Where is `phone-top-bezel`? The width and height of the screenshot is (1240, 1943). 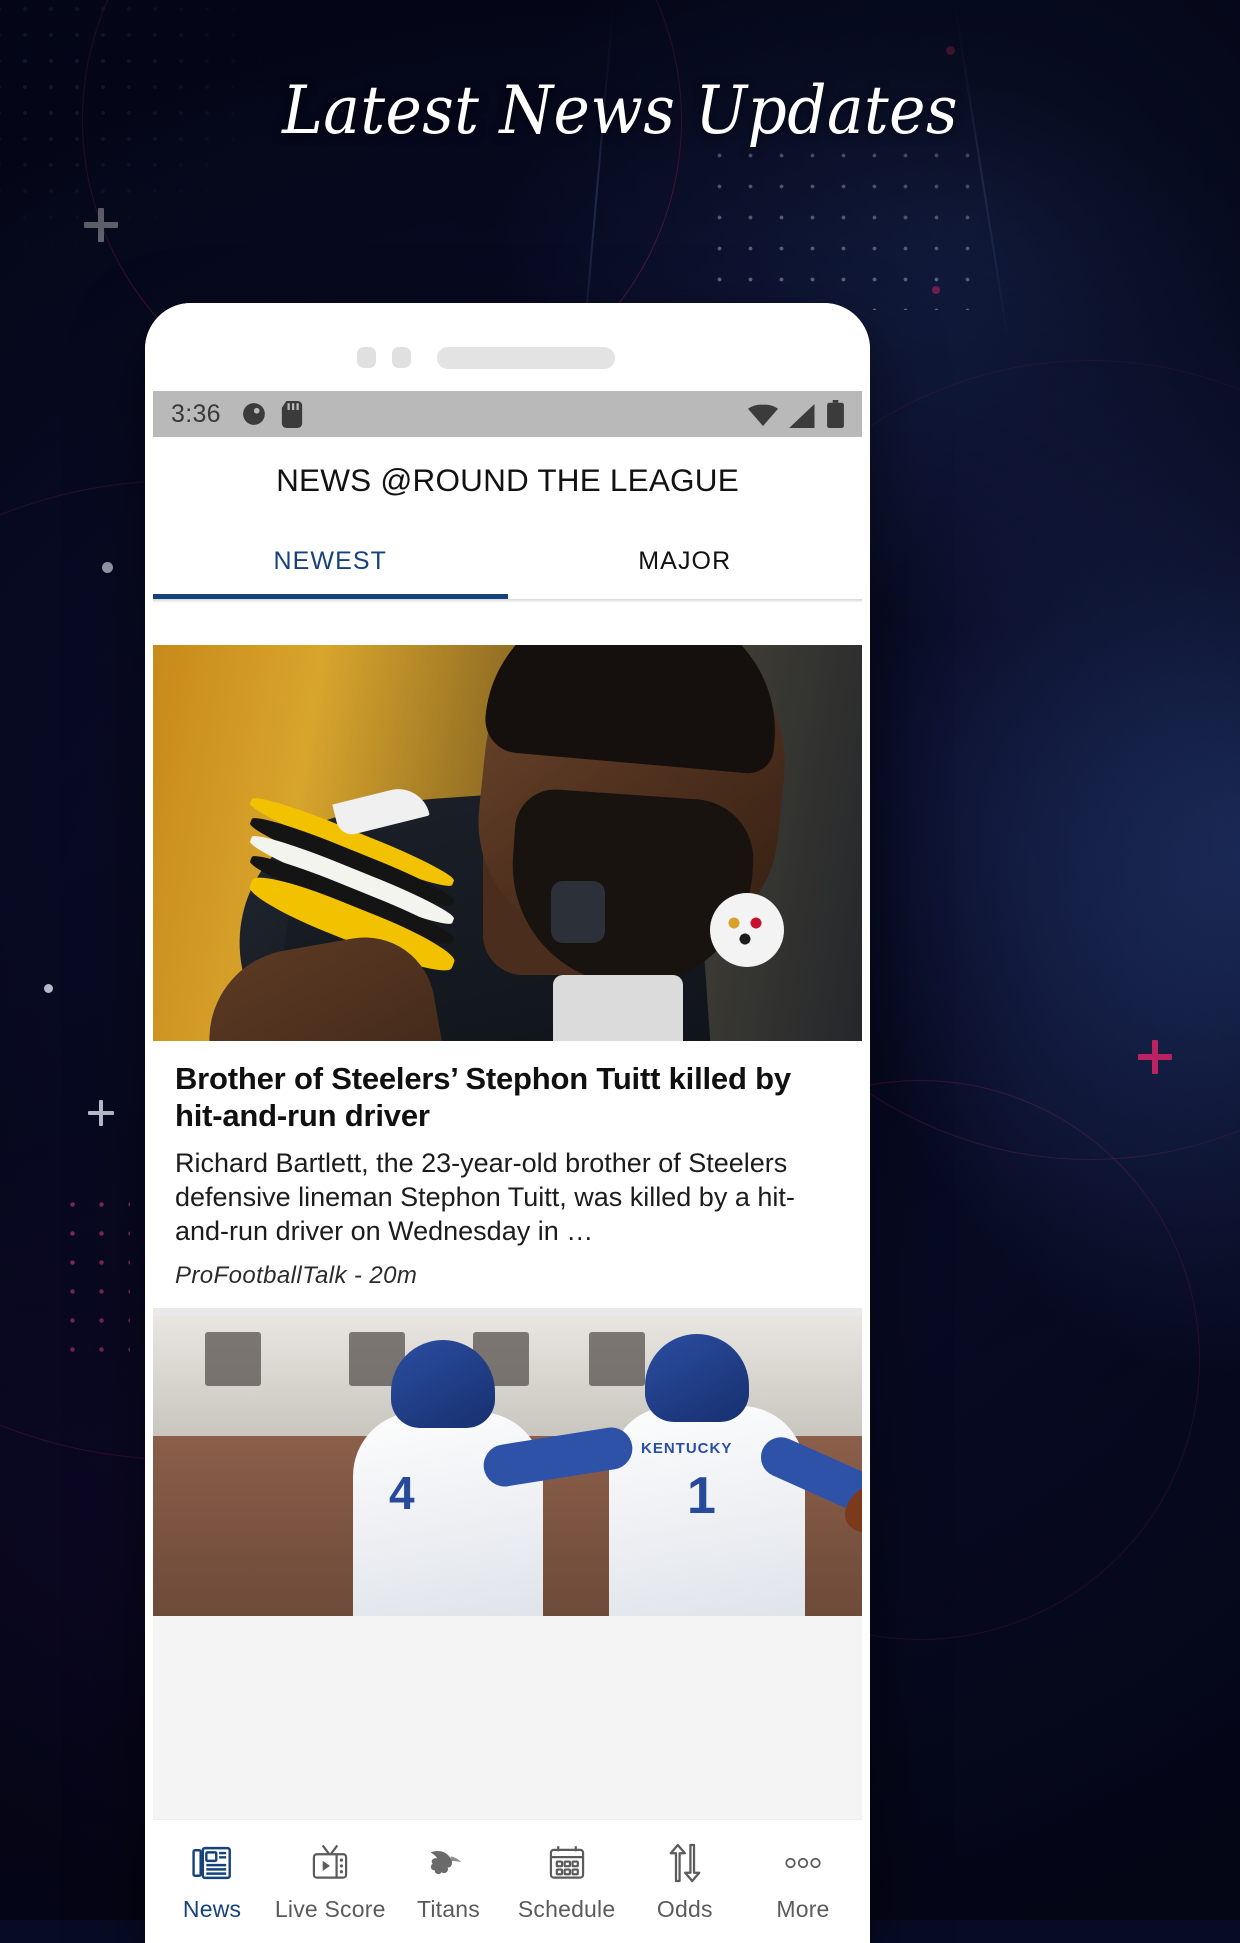
phone-top-bezel is located at coordinates (507, 347).